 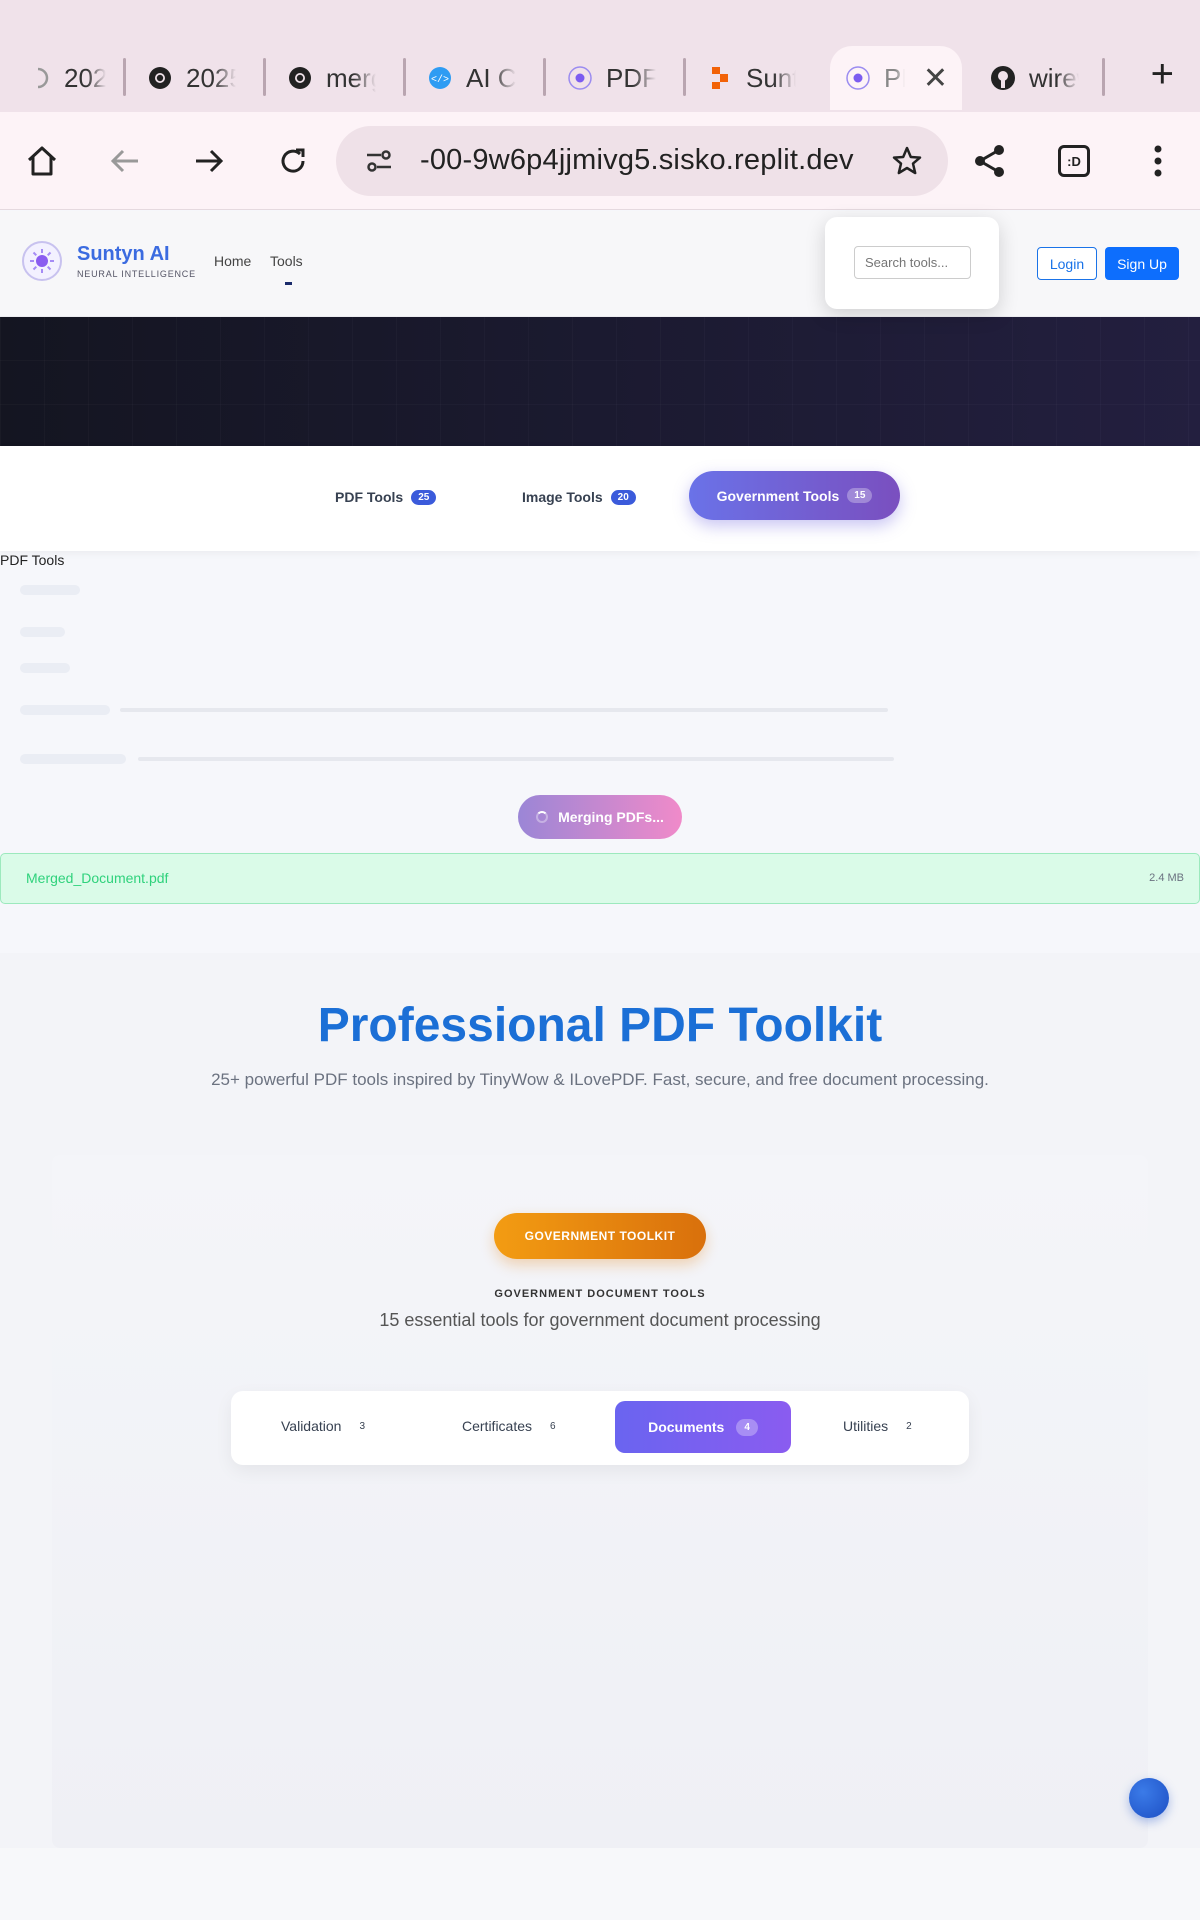 I want to click on tab-switcher-button: :D, so click(x=1074, y=161).